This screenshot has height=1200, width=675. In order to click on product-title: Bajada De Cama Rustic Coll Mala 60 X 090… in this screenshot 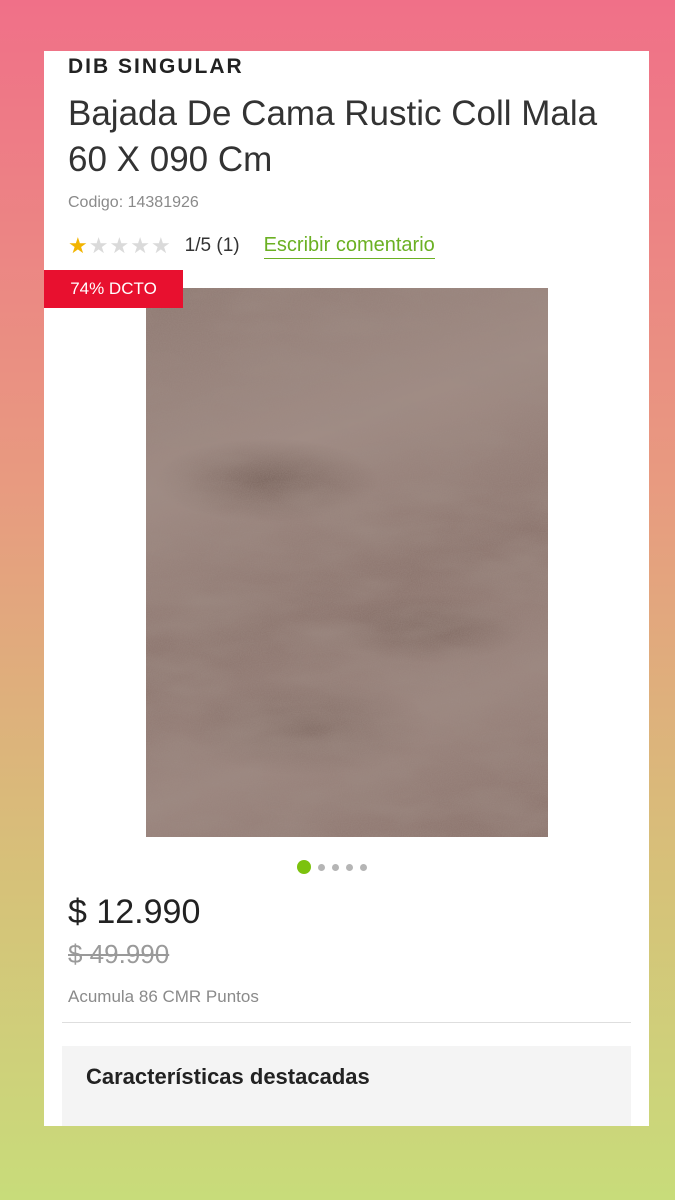, I will do `click(333, 136)`.